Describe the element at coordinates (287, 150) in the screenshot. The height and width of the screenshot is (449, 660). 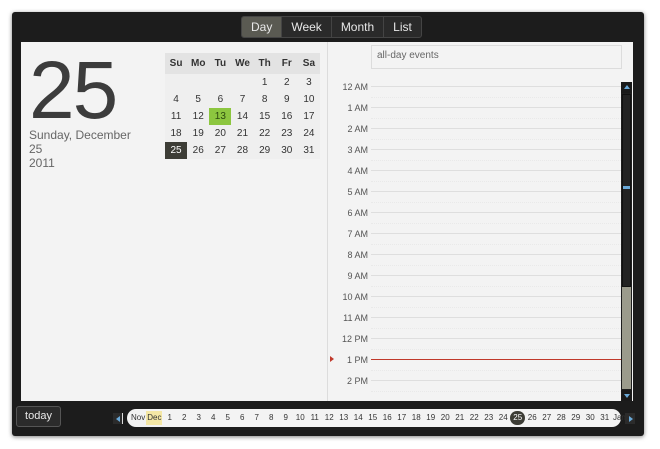
I see `mini-calendar-day: 30` at that location.